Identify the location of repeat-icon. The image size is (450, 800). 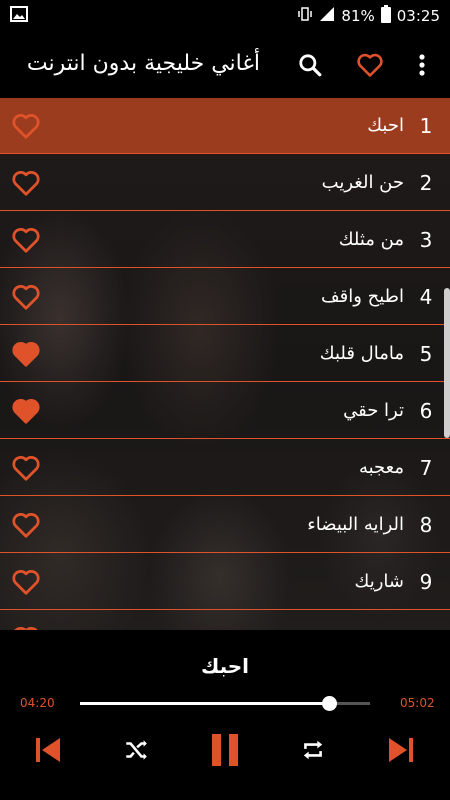
(313, 750).